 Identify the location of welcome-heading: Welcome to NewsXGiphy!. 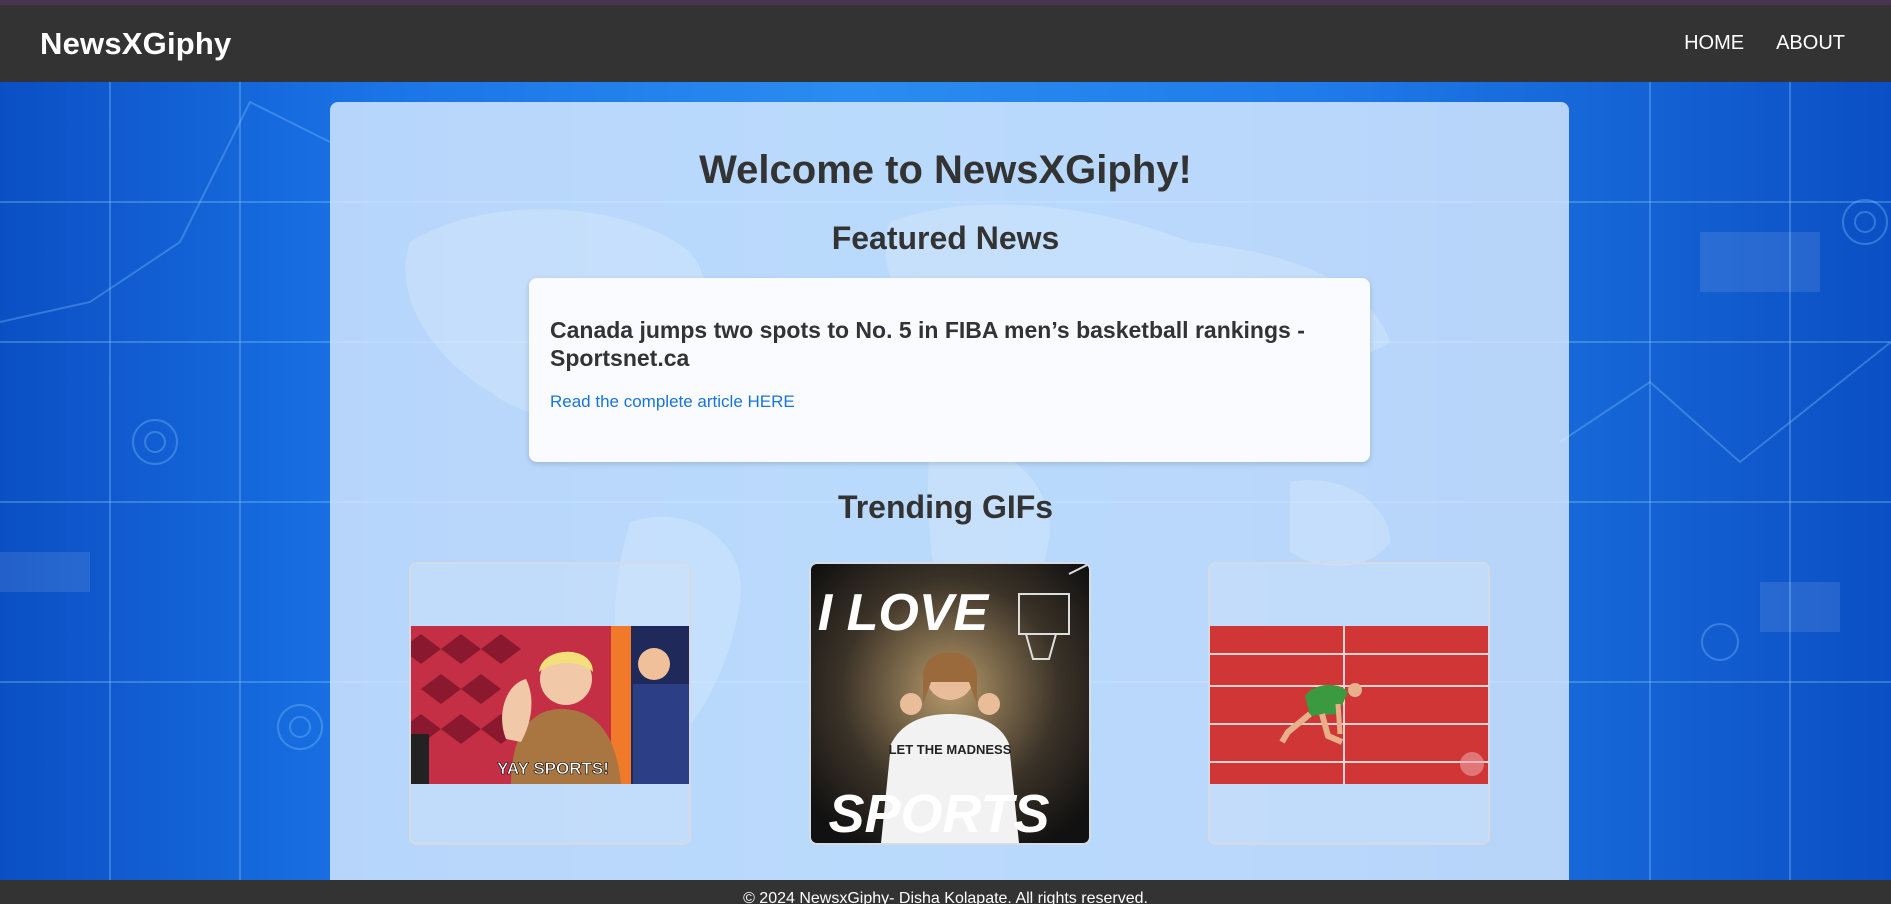
(945, 170).